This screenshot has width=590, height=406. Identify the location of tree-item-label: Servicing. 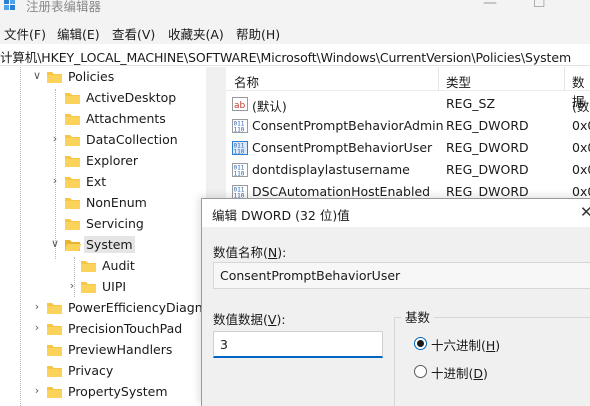
(115, 223).